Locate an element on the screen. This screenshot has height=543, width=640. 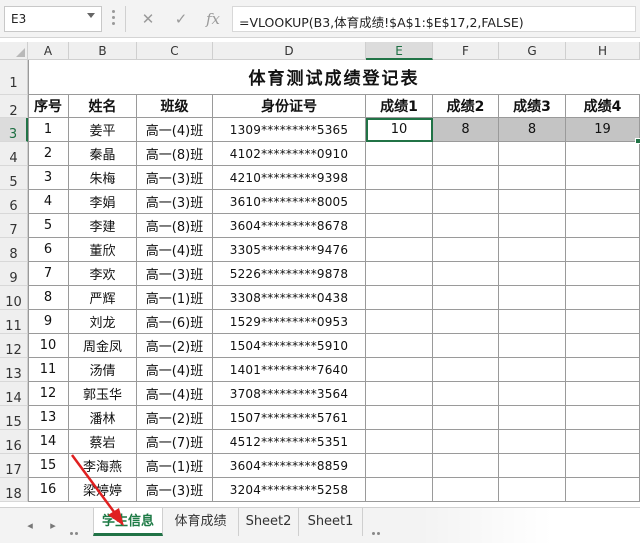
cell-h10 is located at coordinates (603, 298).